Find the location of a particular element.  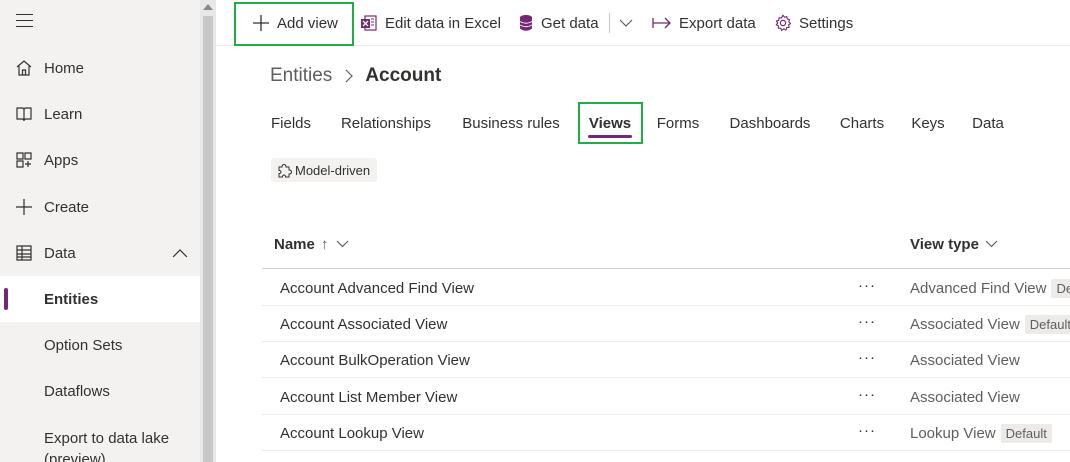

view-type-cell: Associated View Default is located at coordinates (990, 324).